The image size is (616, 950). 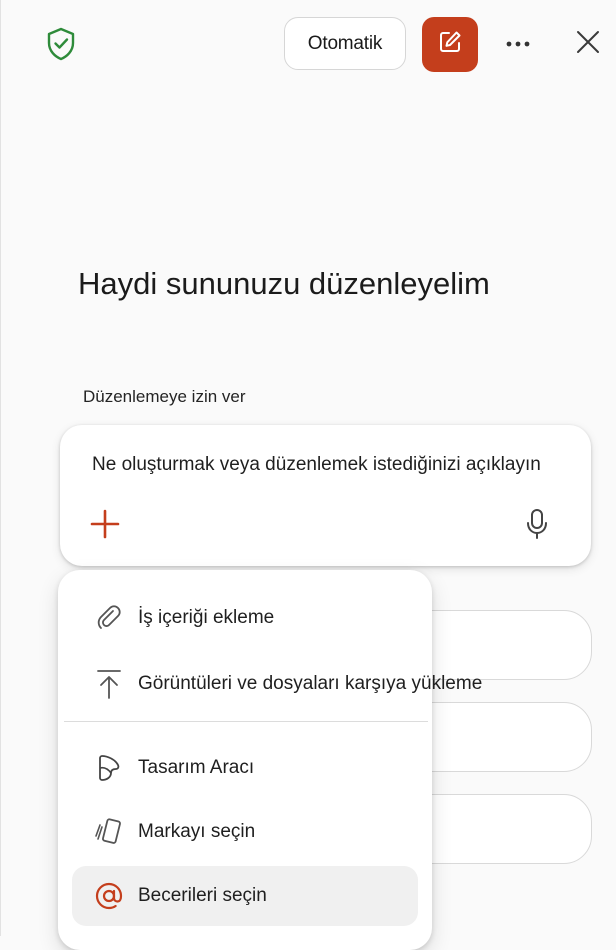 I want to click on menu-item-add-work-content: İş içeriği ekleme, so click(x=245, y=618).